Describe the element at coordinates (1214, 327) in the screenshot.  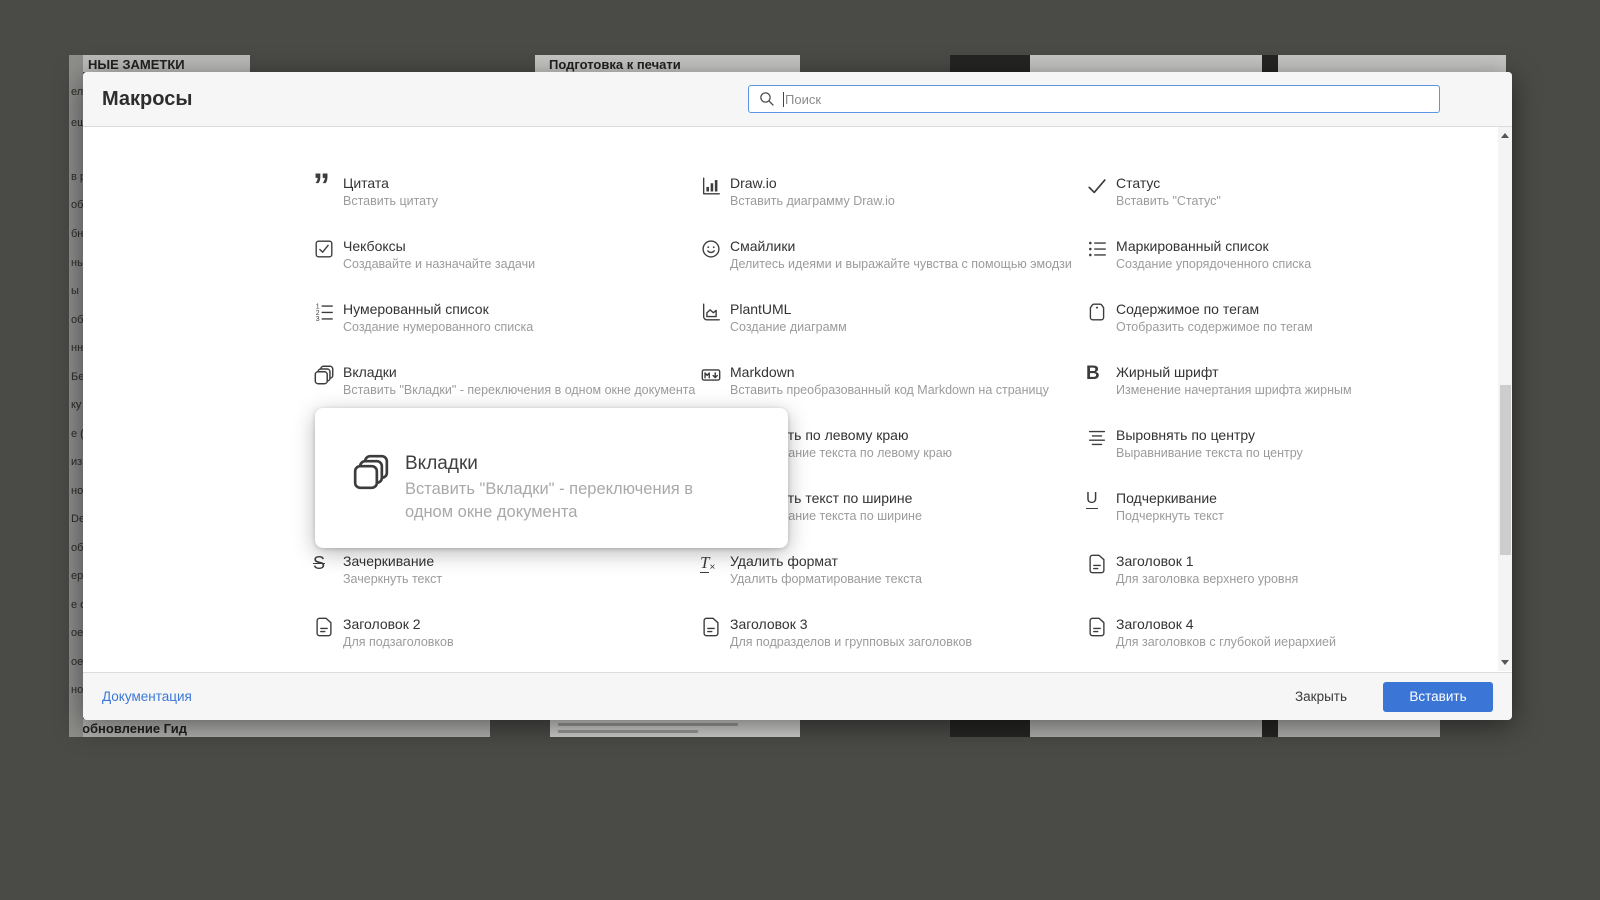
I see `macro-item-description: Отобразить содержимое по тегам` at that location.